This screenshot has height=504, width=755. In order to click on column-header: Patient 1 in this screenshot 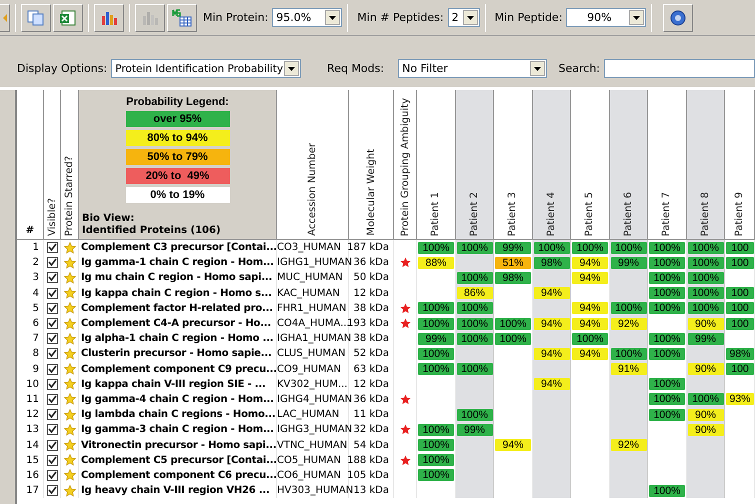, I will do `click(436, 165)`.